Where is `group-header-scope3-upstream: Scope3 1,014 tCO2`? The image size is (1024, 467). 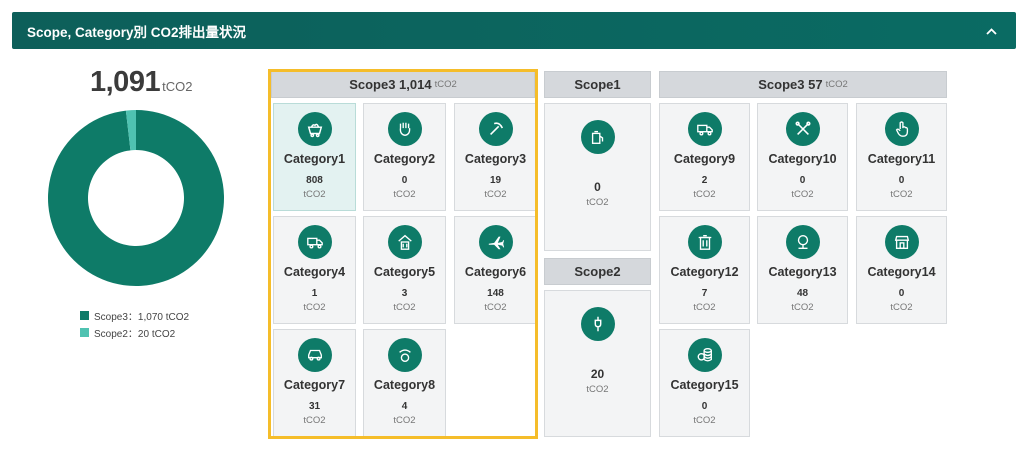 group-header-scope3-upstream: Scope3 1,014 tCO2 is located at coordinates (403, 84).